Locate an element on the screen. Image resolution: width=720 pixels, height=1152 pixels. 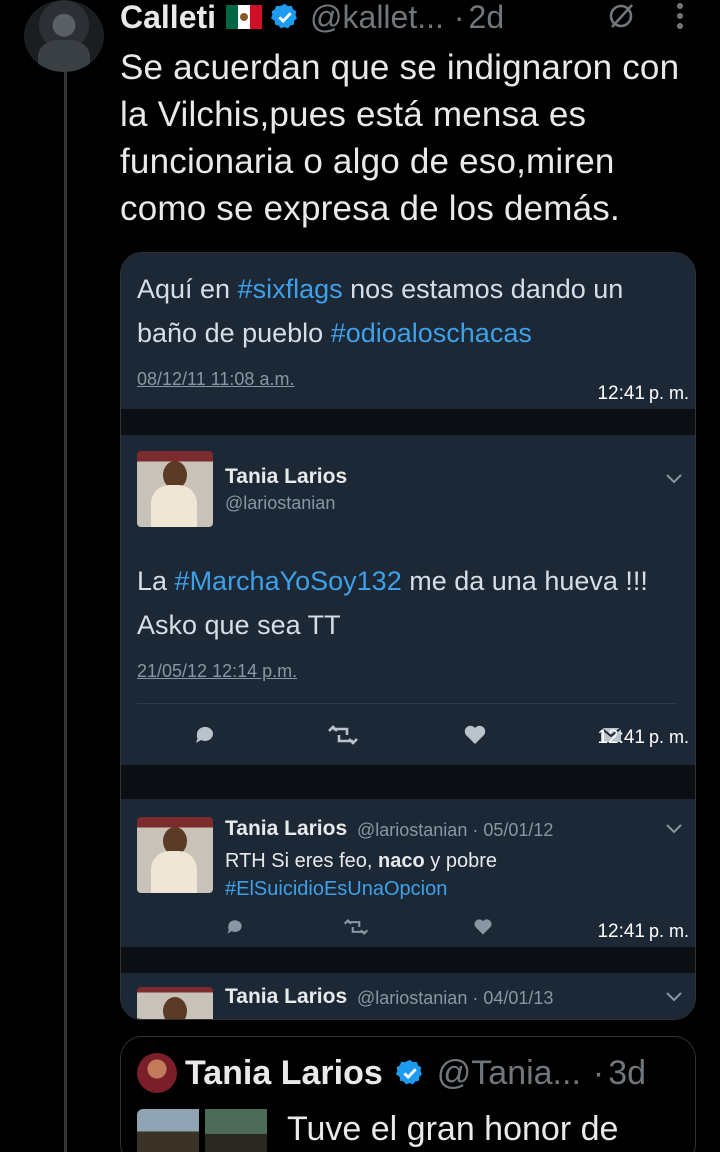
hashtag-odioaloschacas: #odioaloschacas is located at coordinates (431, 333).